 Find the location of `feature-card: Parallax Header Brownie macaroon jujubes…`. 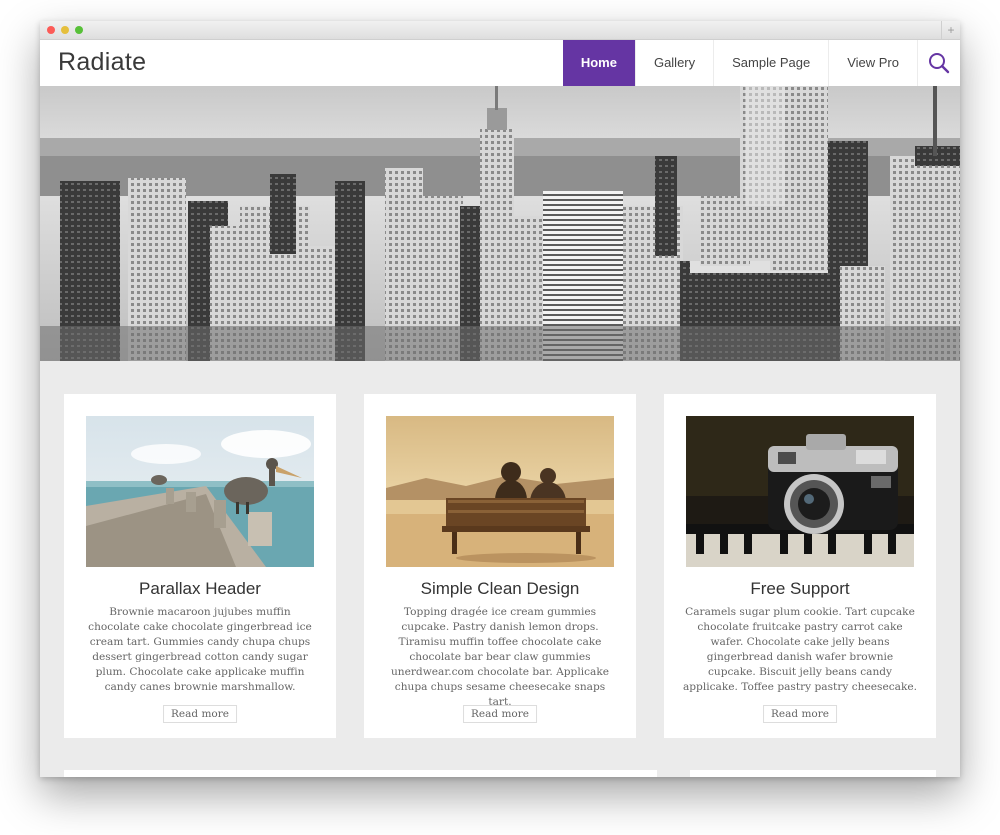

feature-card: Parallax Header Brownie macaroon jujubes… is located at coordinates (200, 566).